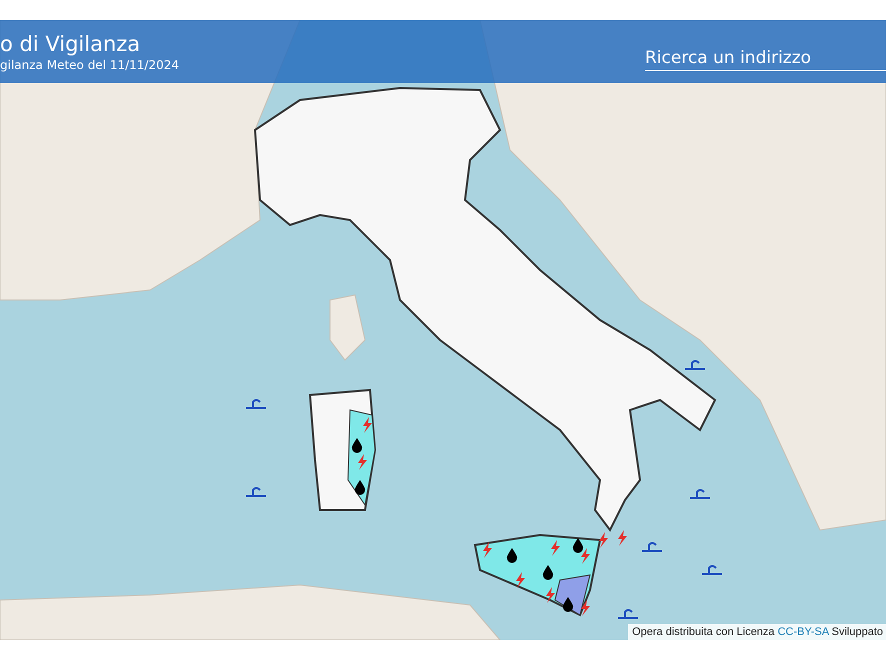 Image resolution: width=886 pixels, height=665 pixels. What do you see at coordinates (71, 44) in the screenshot?
I see `page-title: o di Vigilanza` at bounding box center [71, 44].